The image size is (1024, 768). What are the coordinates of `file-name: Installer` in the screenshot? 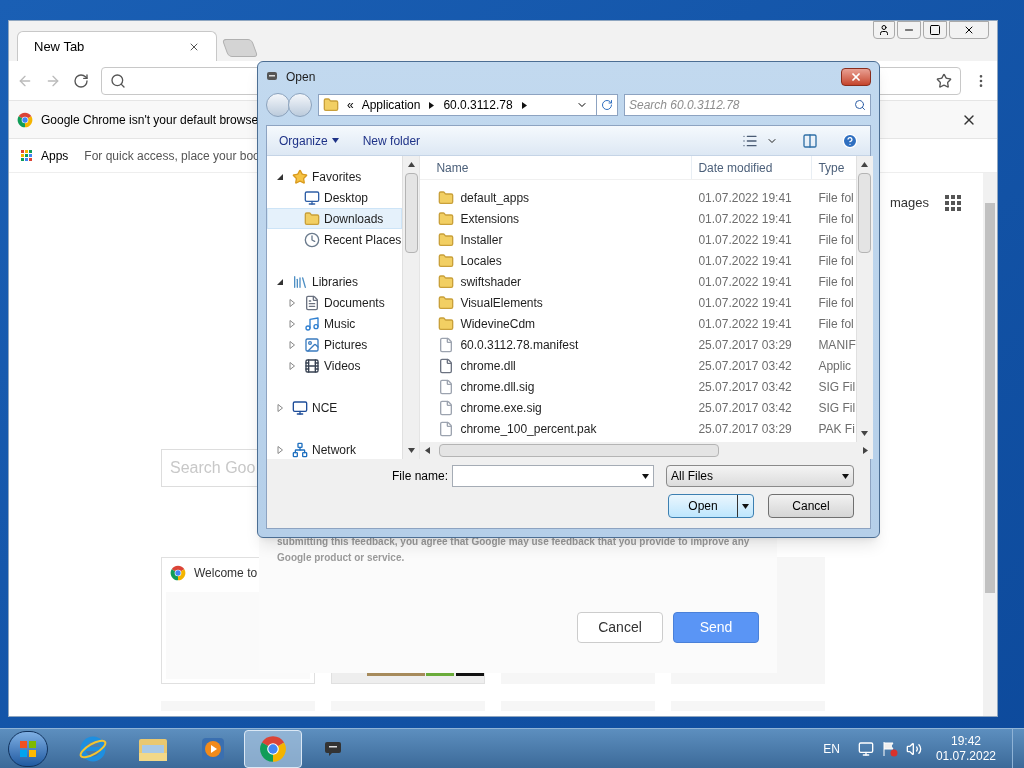 It's located at (556, 239).